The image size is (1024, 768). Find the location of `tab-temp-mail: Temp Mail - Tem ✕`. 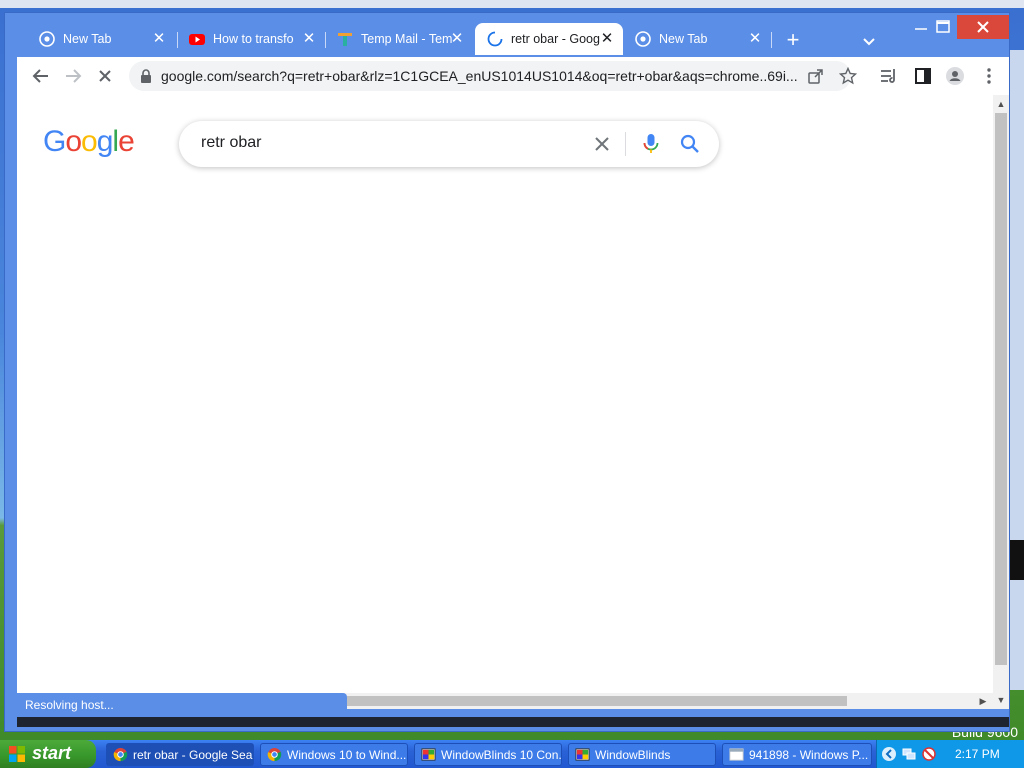

tab-temp-mail: Temp Mail - Tem ✕ is located at coordinates (399, 39).